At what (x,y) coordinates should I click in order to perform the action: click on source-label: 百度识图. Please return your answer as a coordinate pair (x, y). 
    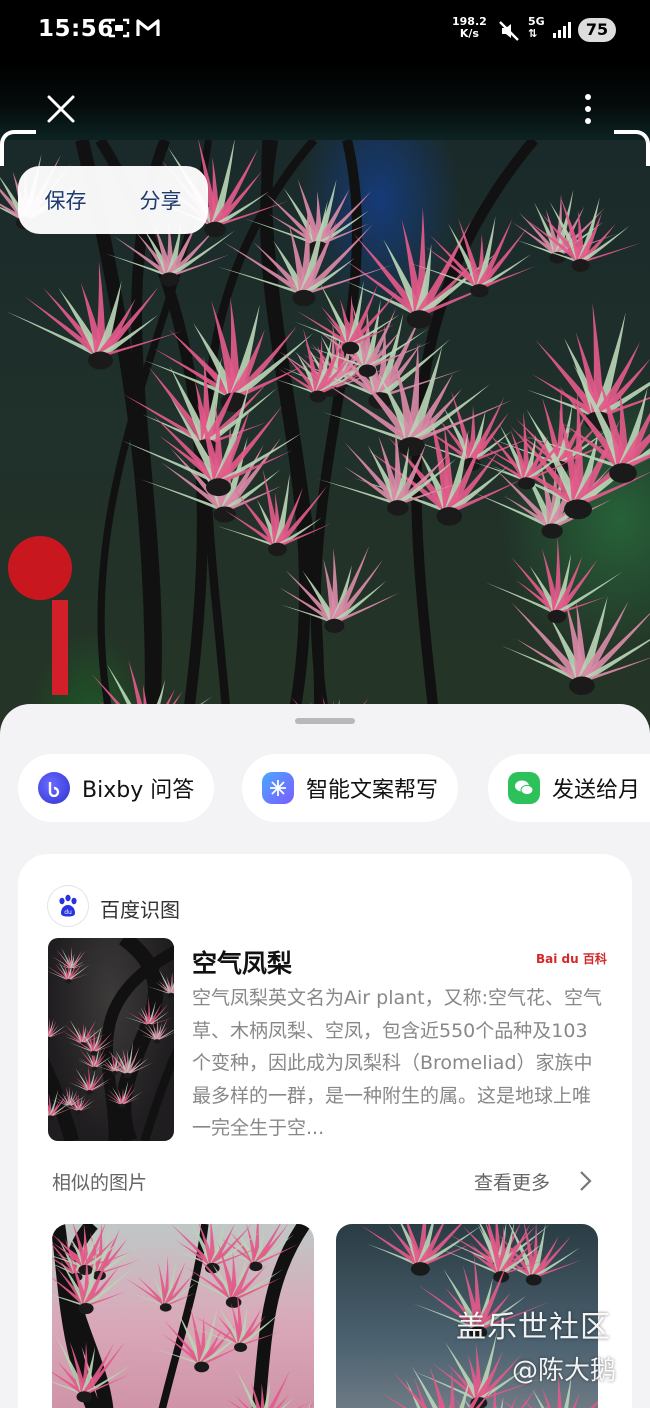
    Looking at the image, I should click on (140, 910).